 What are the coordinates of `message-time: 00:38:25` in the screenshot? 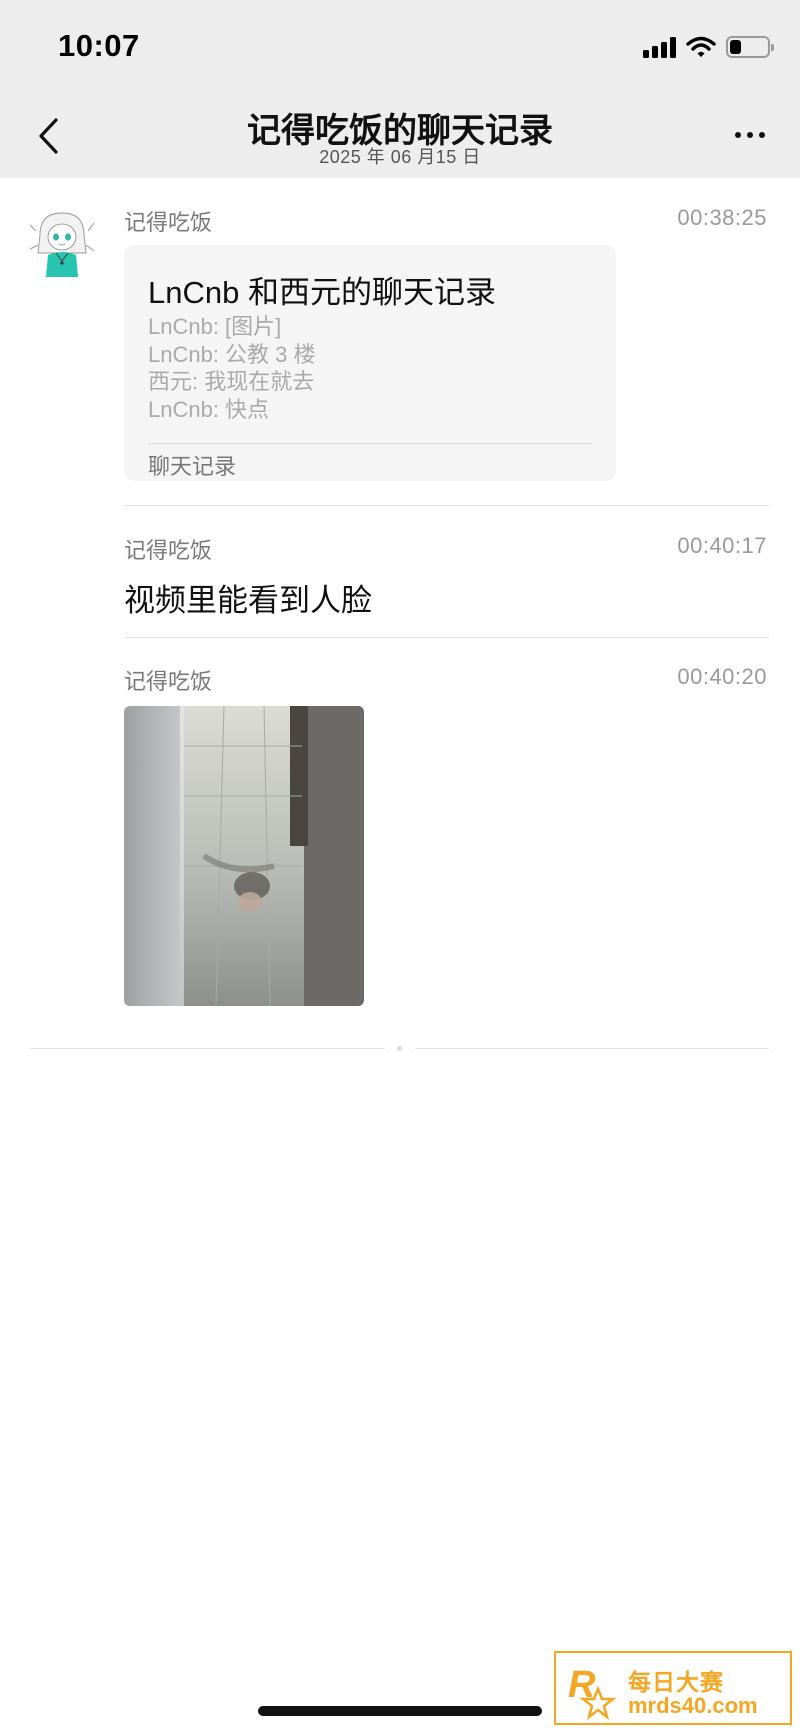 It's located at (722, 217).